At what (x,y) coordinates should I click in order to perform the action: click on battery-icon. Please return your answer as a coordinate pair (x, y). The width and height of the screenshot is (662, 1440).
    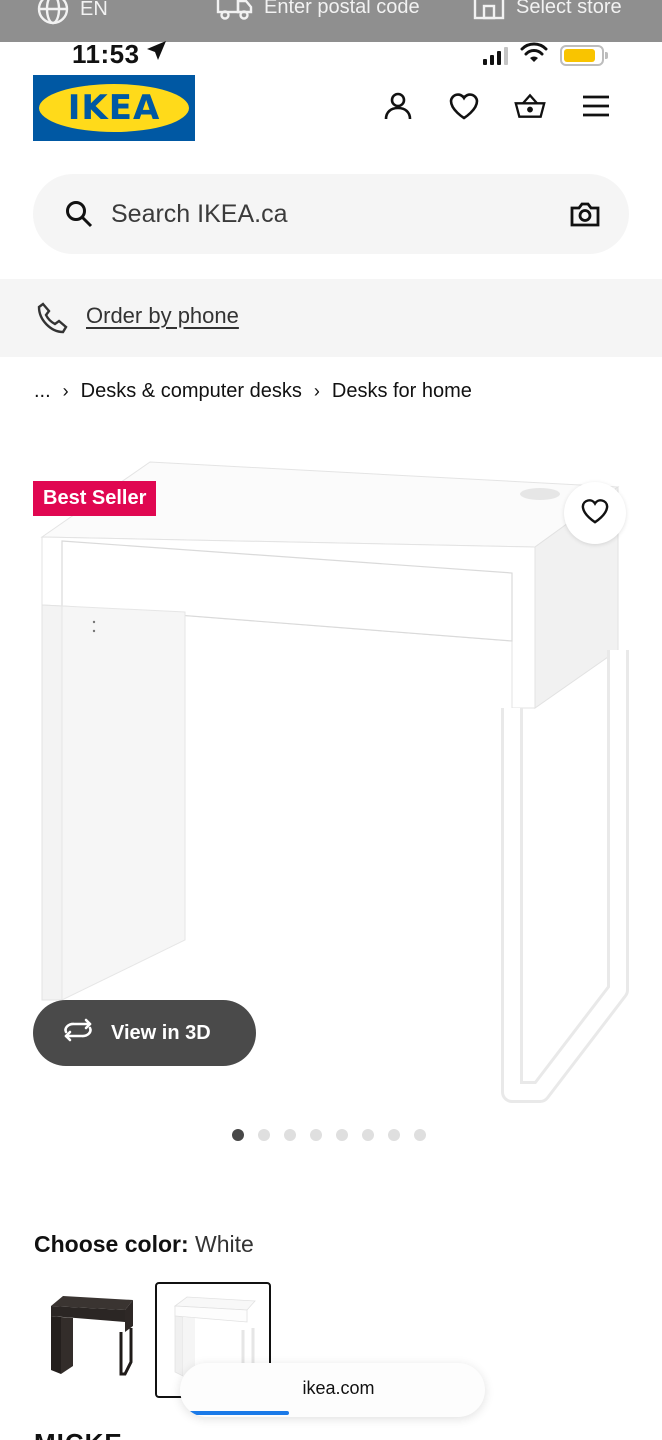
    Looking at the image, I should click on (584, 55).